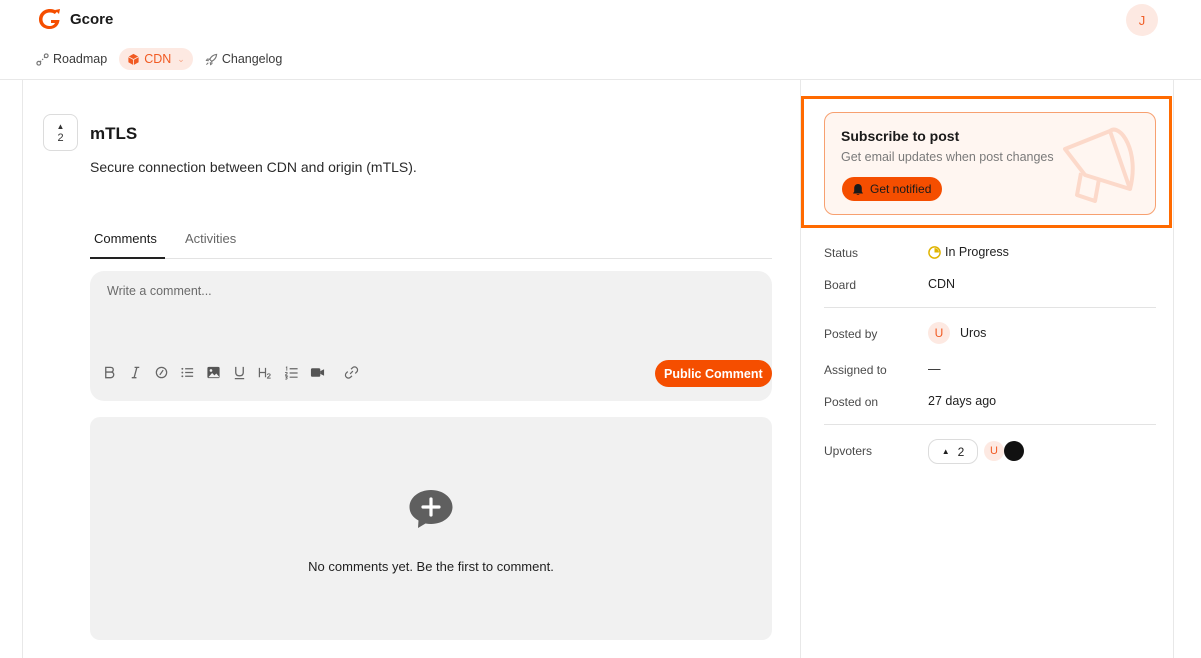 The width and height of the screenshot is (1201, 658). Describe the element at coordinates (934, 369) in the screenshot. I see `assigned-to-value: —` at that location.